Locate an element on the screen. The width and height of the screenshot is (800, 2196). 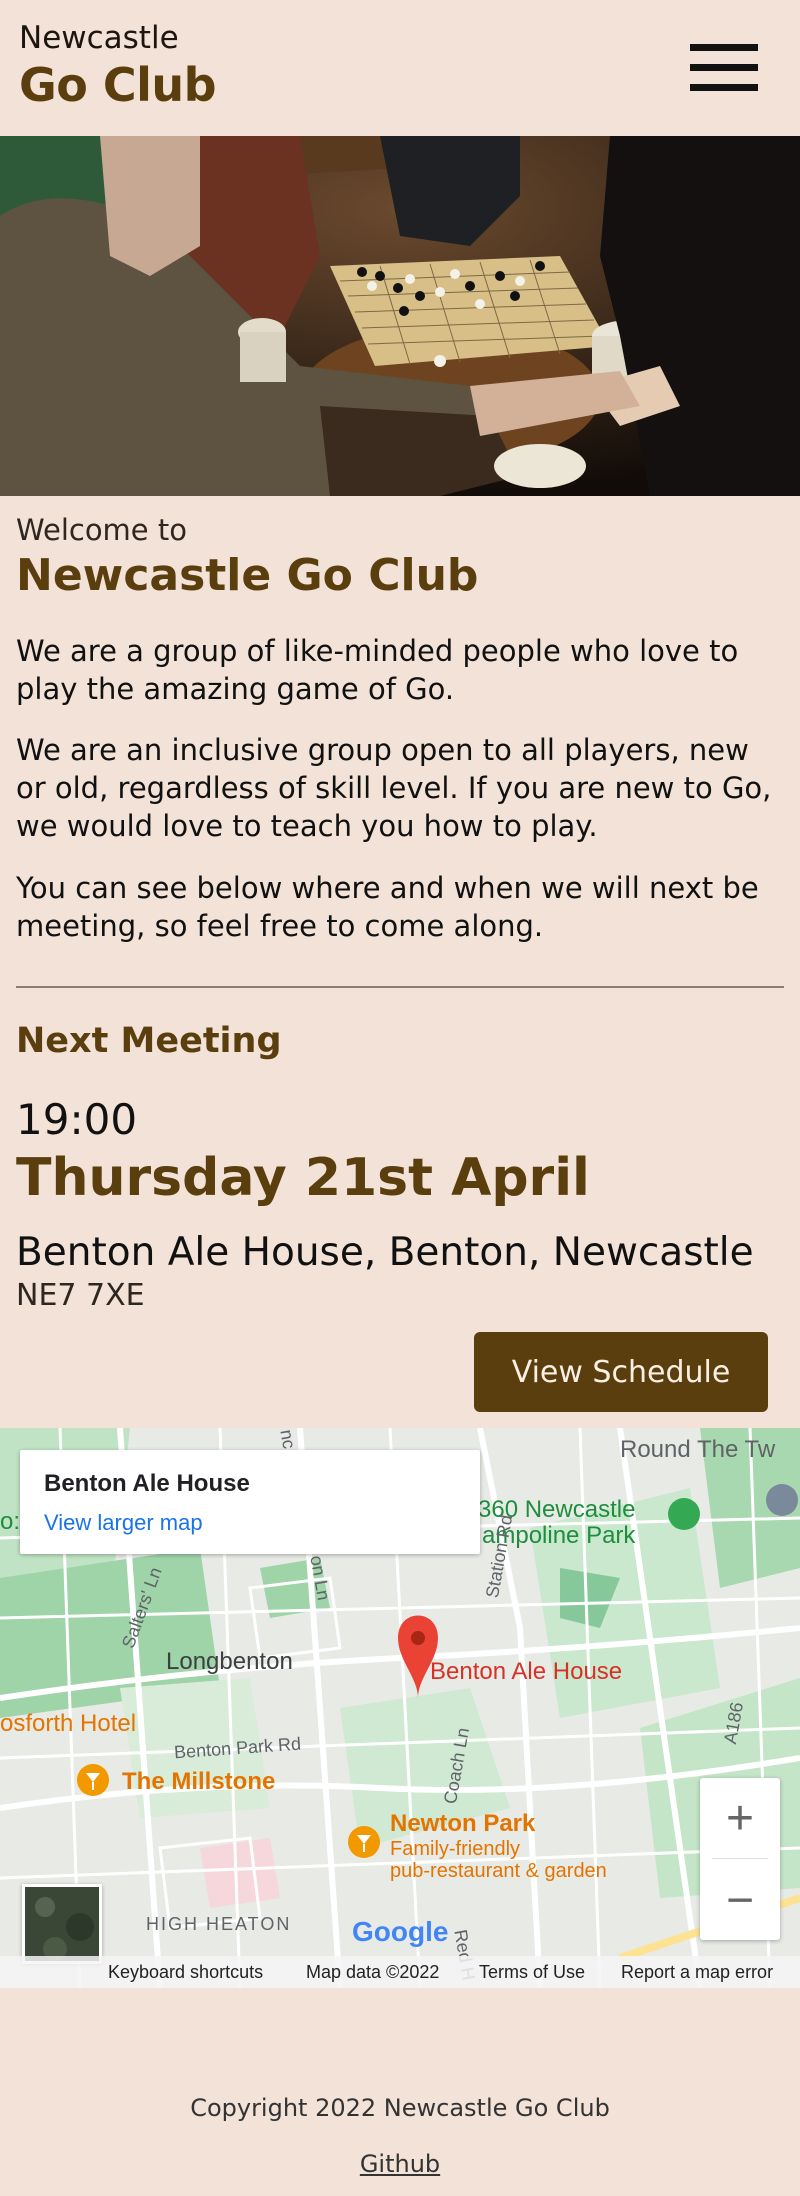
zoom-divider is located at coordinates (740, 1858).